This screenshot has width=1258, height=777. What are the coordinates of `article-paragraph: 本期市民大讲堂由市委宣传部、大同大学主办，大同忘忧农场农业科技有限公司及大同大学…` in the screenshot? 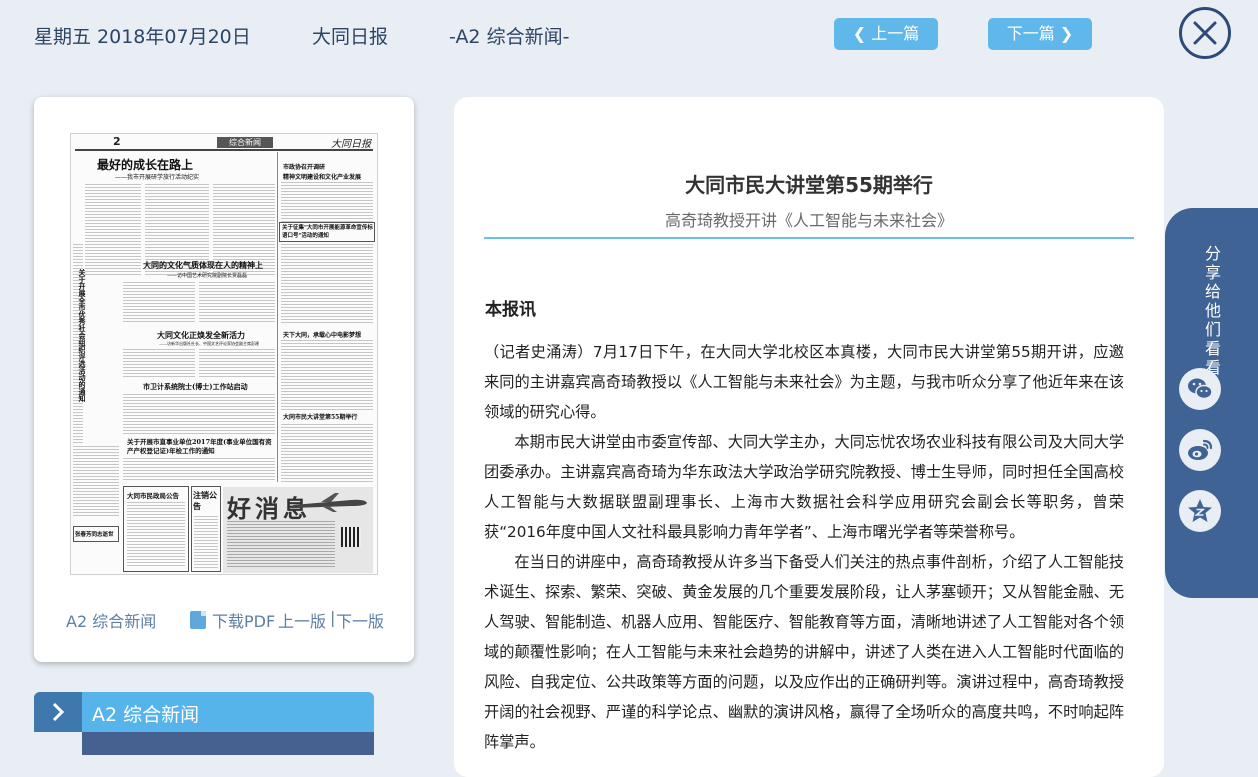 It's located at (804, 487).